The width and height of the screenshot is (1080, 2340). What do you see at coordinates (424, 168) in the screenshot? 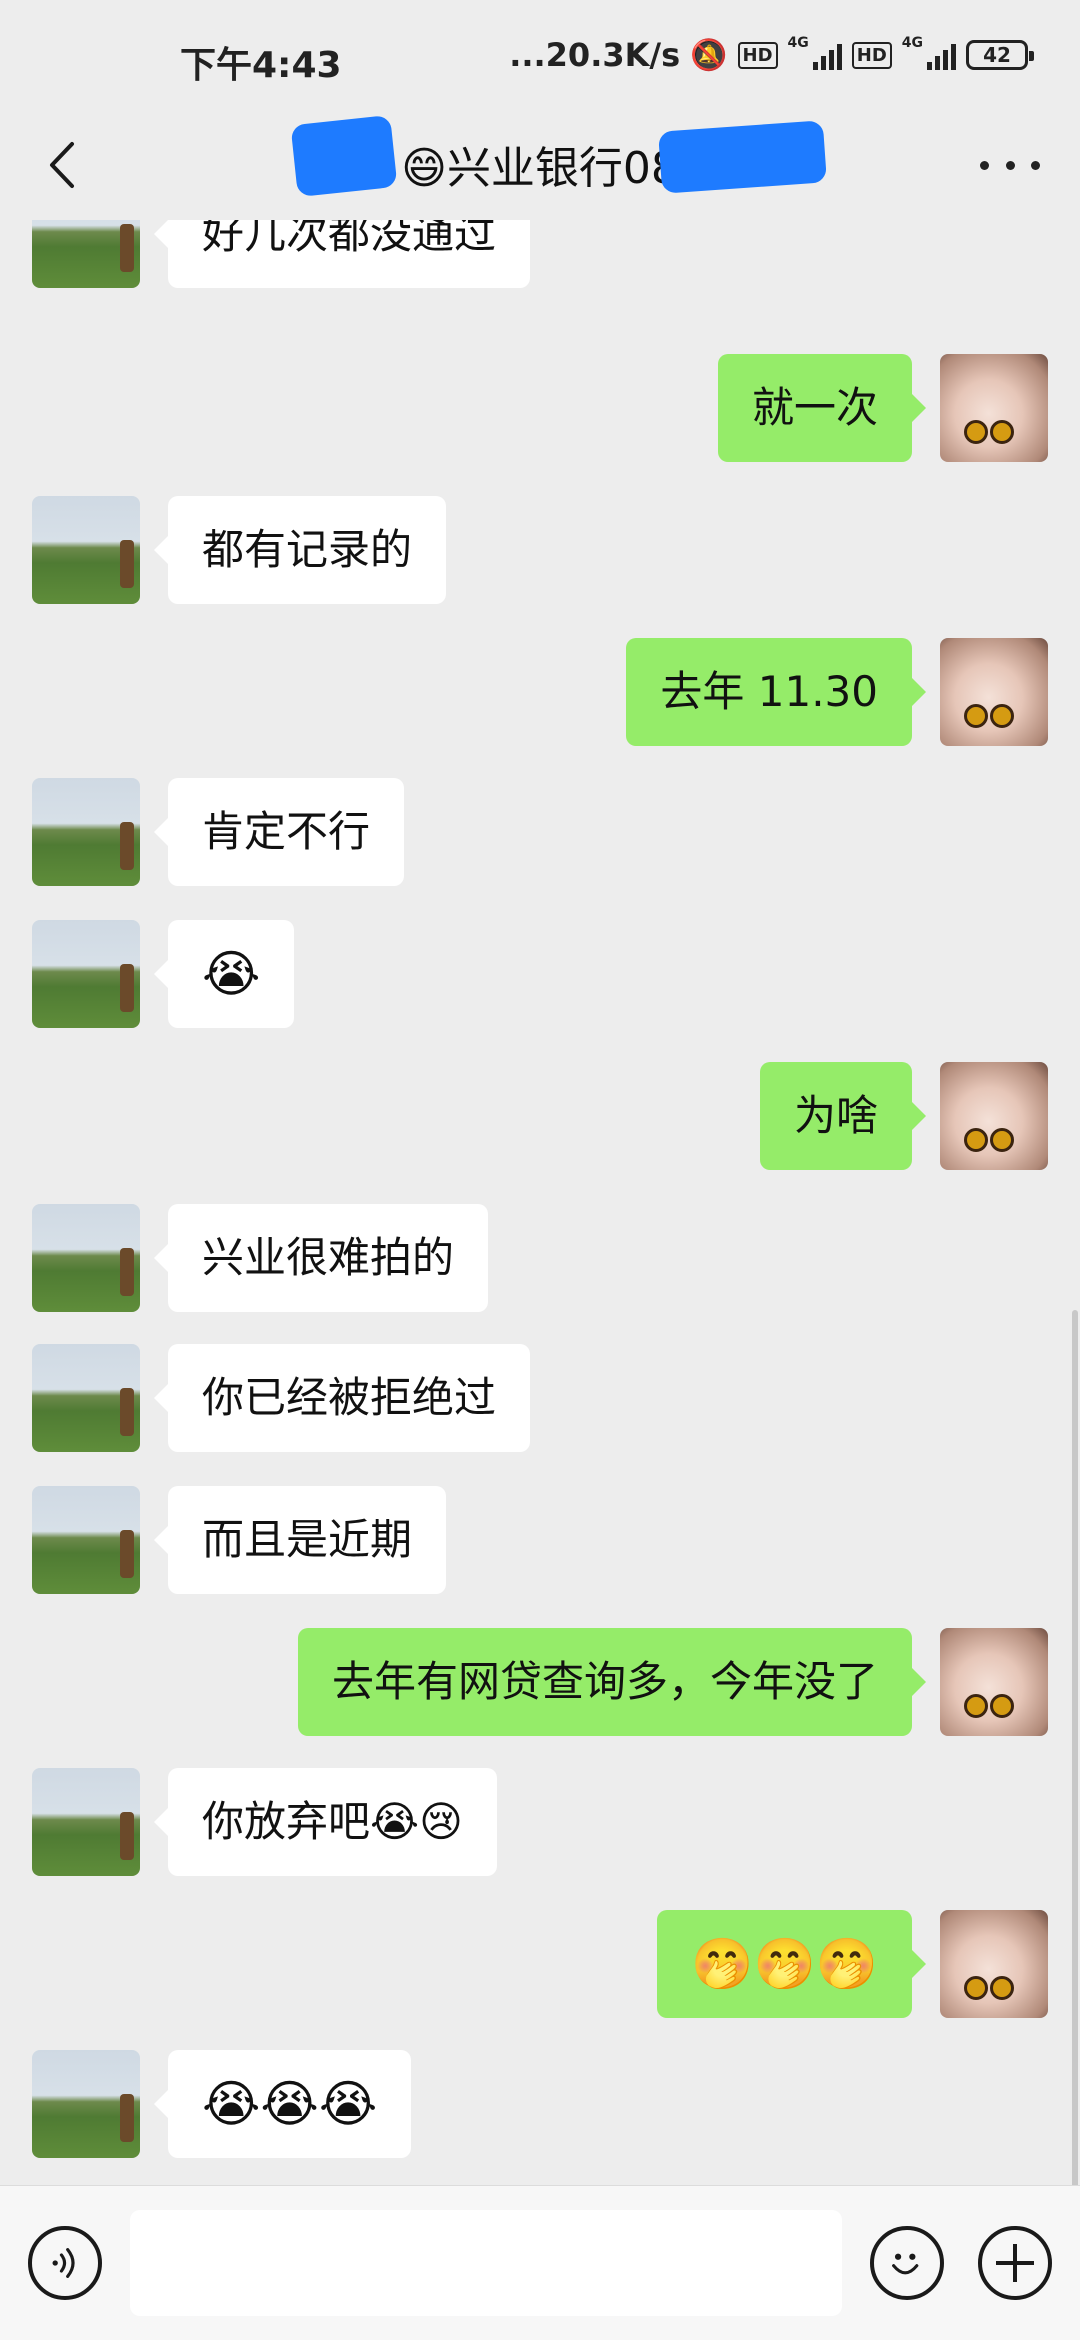
I see `title-emoji: 😄` at bounding box center [424, 168].